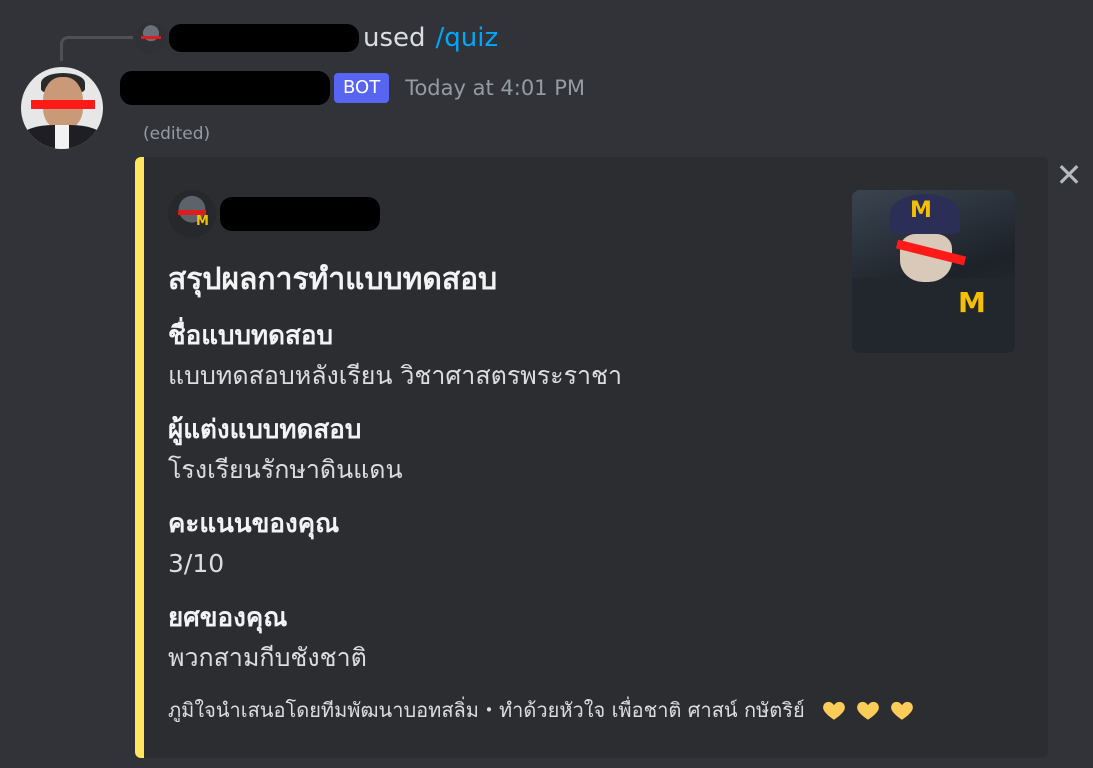 The width and height of the screenshot is (1093, 768). Describe the element at coordinates (196, 563) in the screenshot. I see `field-value: 3/10` at that location.